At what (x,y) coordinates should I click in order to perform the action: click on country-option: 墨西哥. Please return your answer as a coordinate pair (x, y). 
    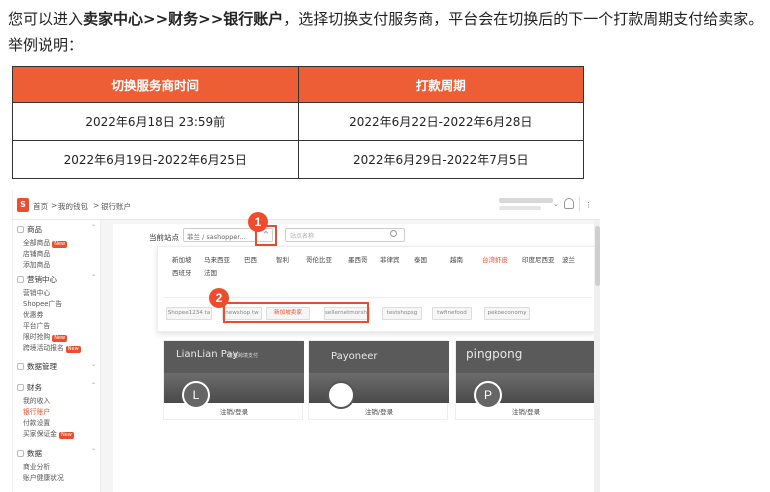
    Looking at the image, I should click on (358, 259).